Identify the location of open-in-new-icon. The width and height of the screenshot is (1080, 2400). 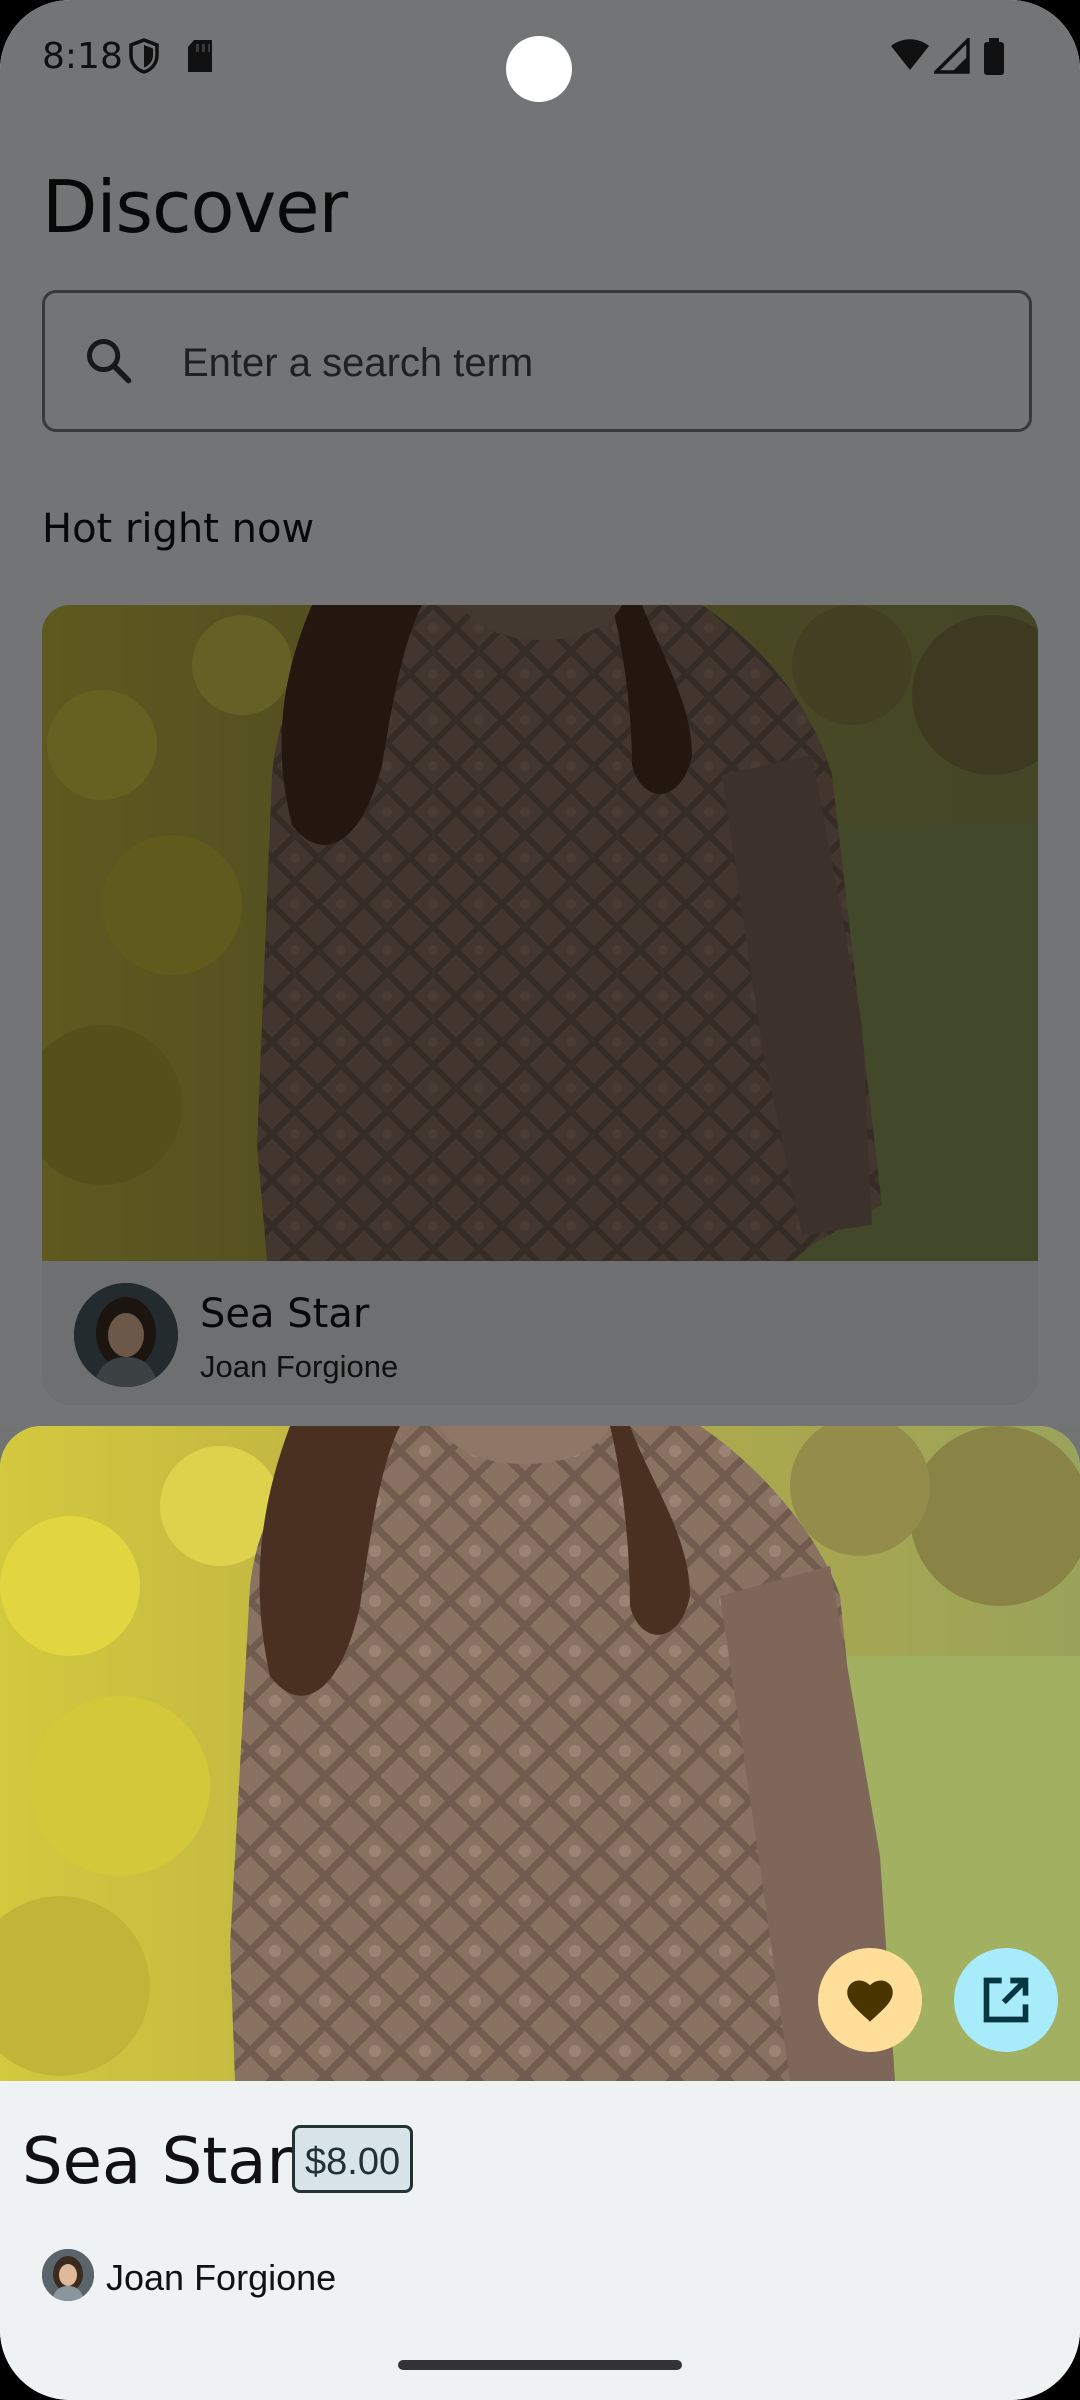
(1006, 2000).